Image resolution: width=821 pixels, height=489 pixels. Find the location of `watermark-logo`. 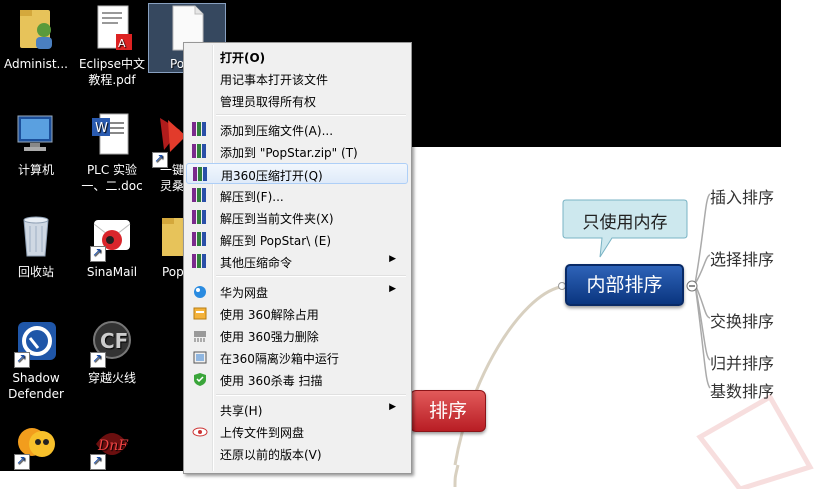

watermark-logo is located at coordinates (755, 441).